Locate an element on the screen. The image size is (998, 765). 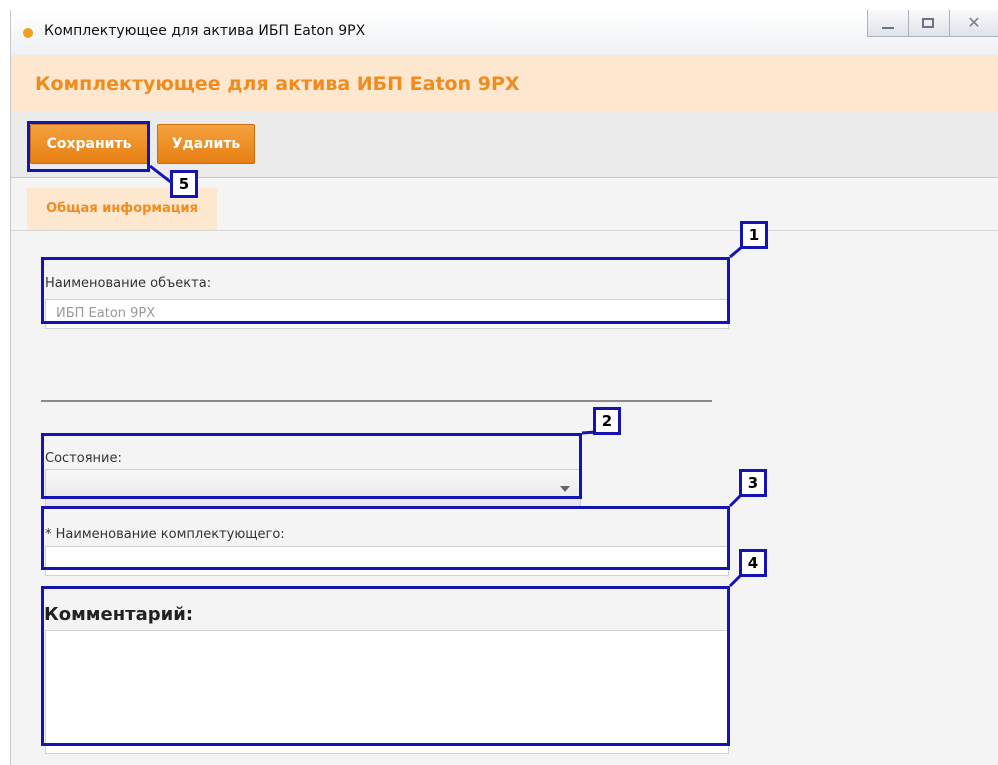
maximize-button is located at coordinates (929, 23).